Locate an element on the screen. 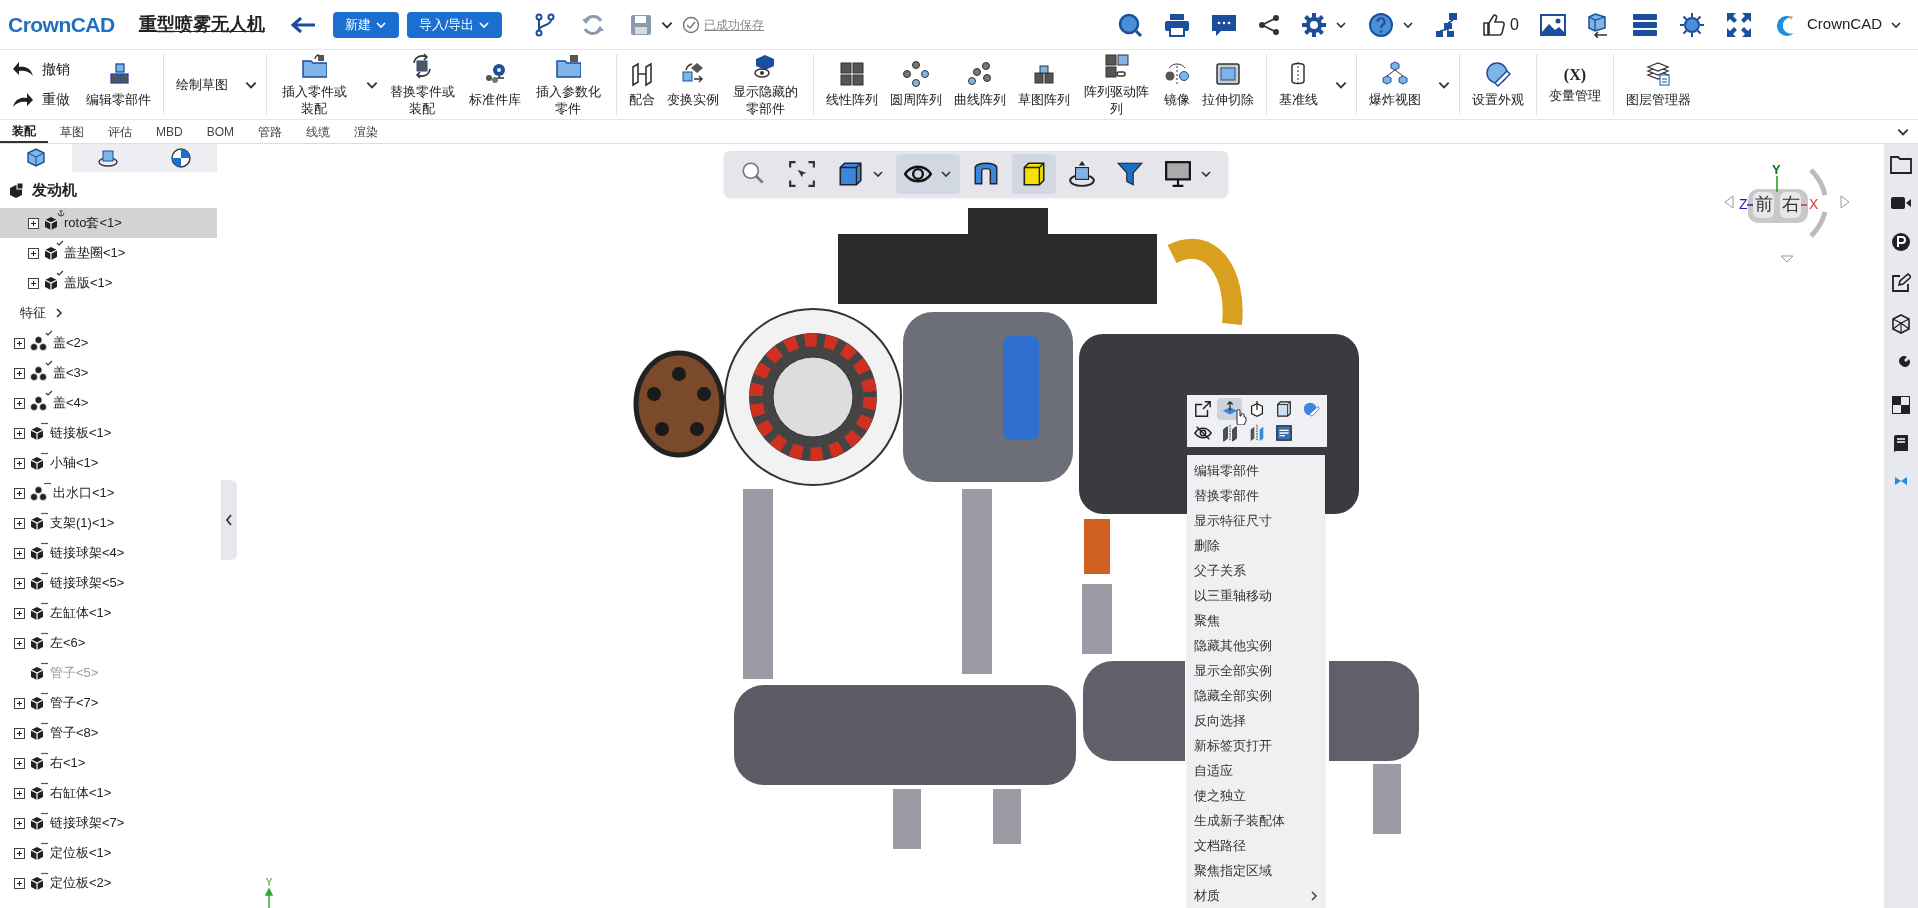 The height and width of the screenshot is (908, 1918). tree-item: 支架(1)<1> is located at coordinates (108, 523).